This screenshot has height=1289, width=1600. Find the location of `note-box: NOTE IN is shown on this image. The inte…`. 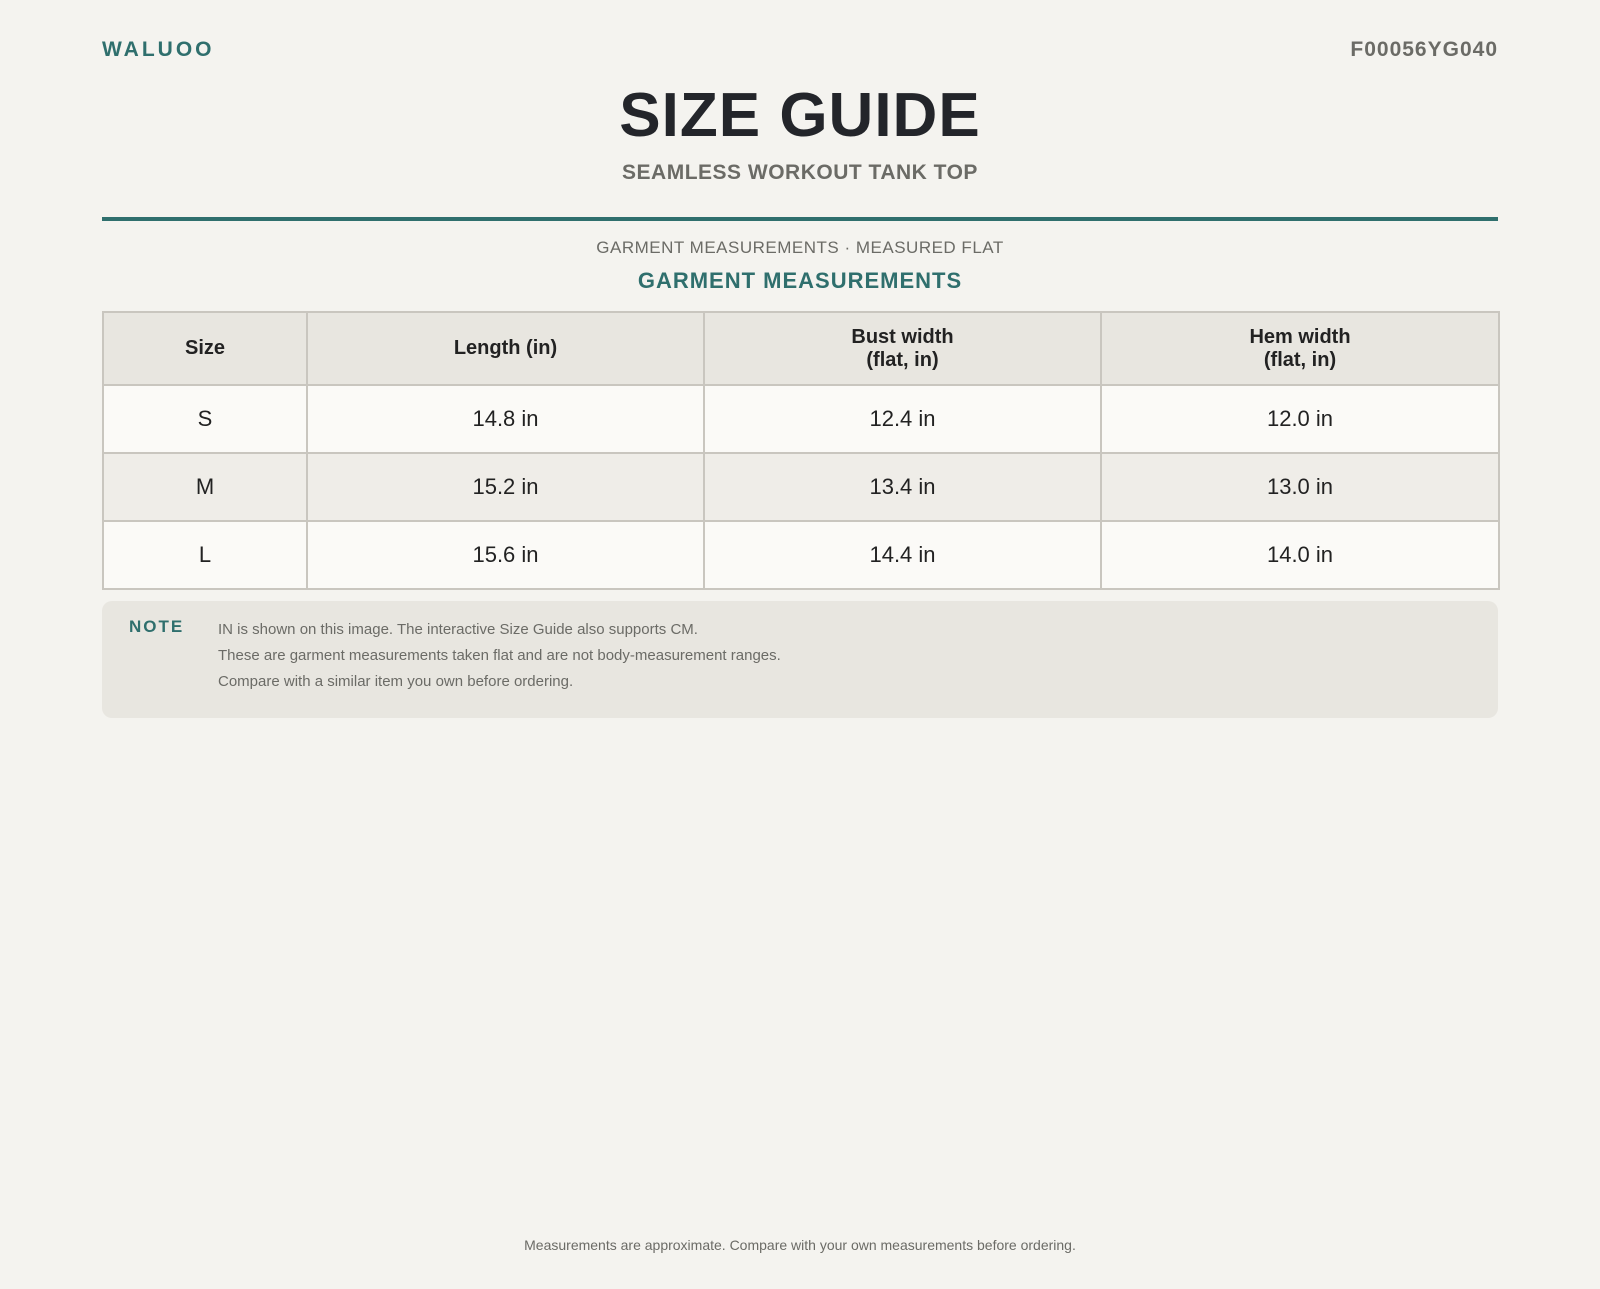

note-box: NOTE IN is shown on this image. The inte… is located at coordinates (800, 659).